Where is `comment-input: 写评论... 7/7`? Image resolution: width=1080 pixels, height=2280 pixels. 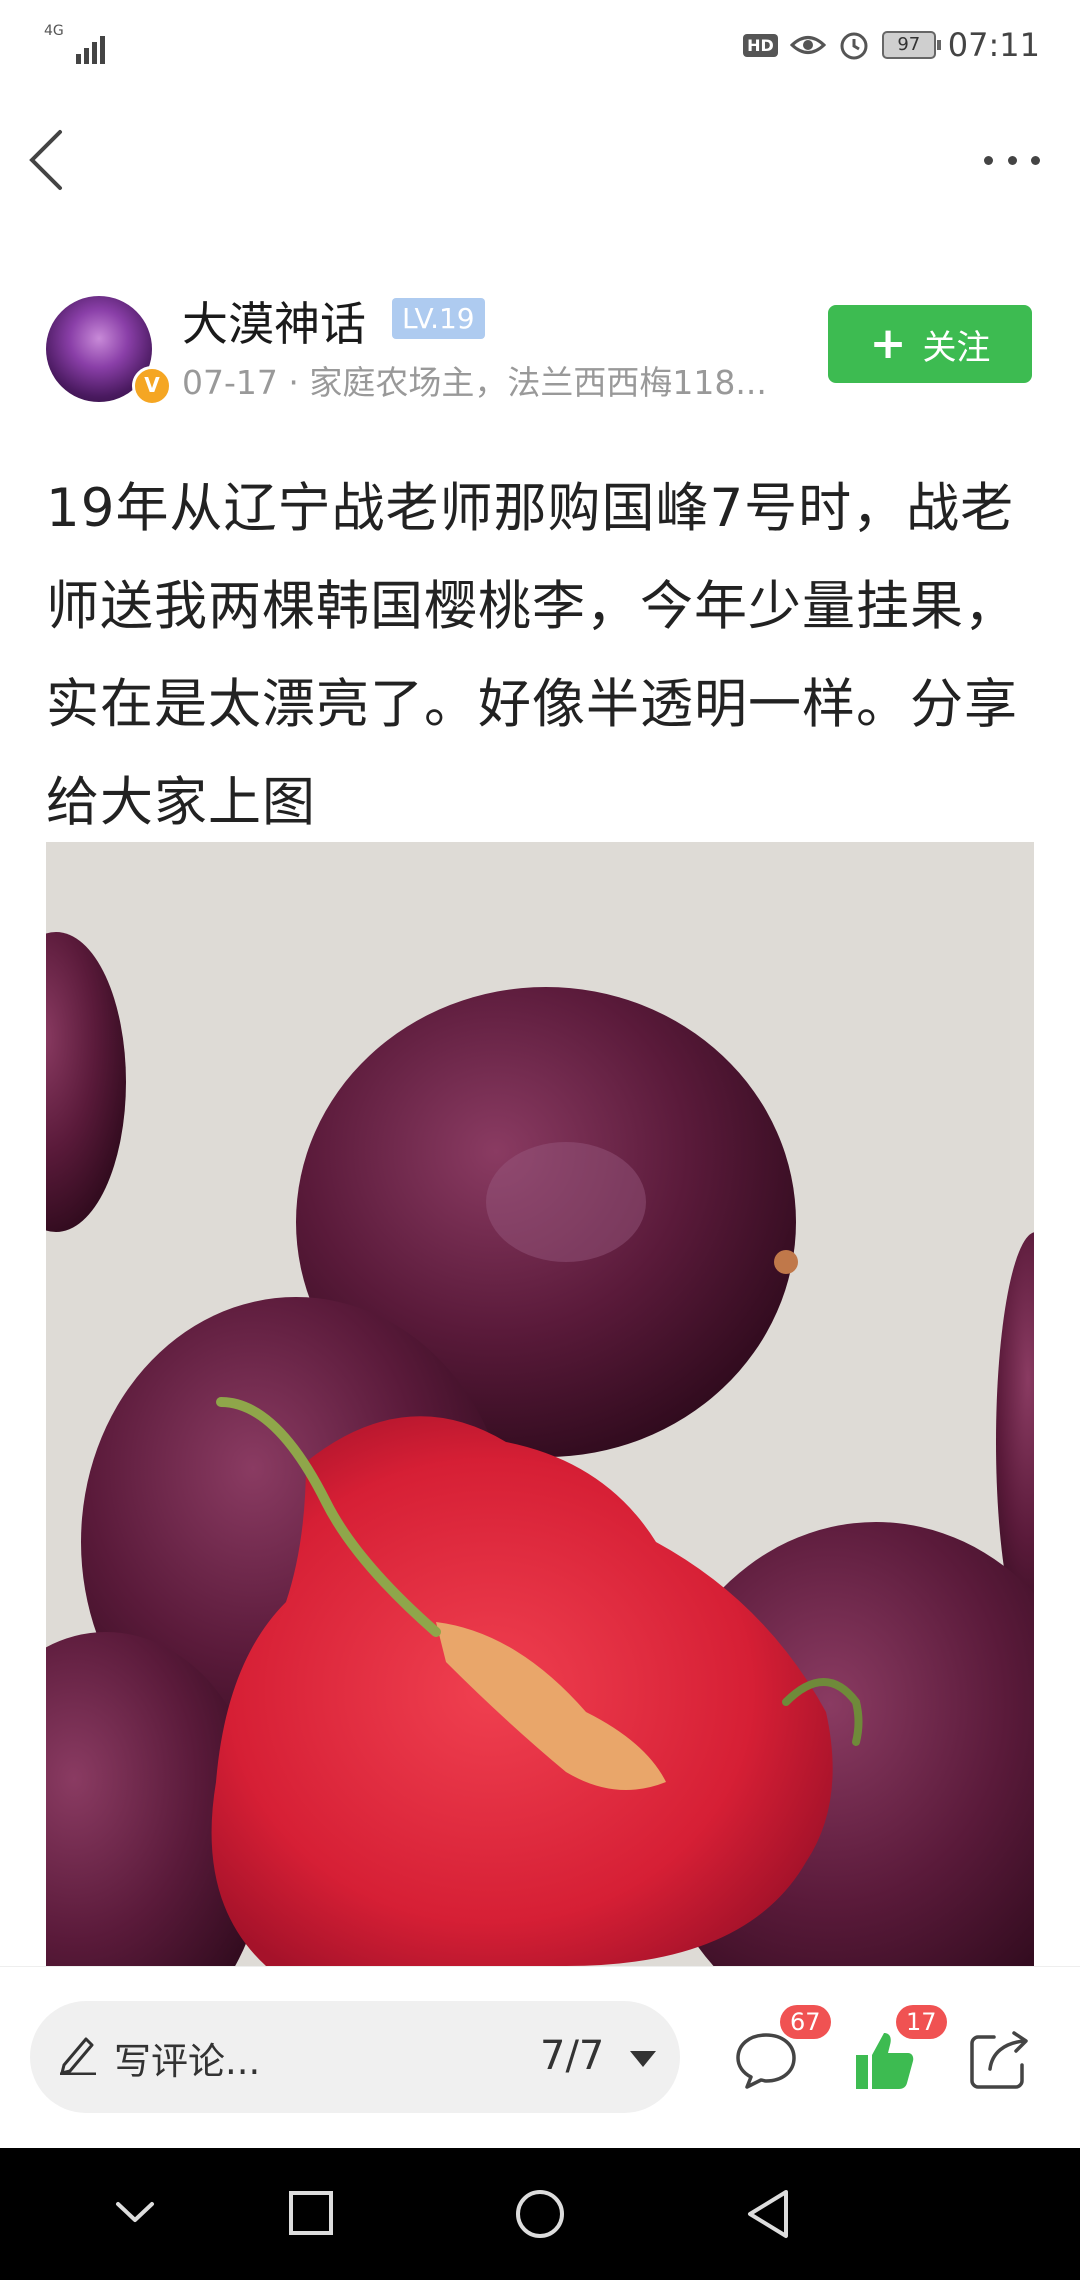
comment-input: 写评论... 7/7 is located at coordinates (355, 2057).